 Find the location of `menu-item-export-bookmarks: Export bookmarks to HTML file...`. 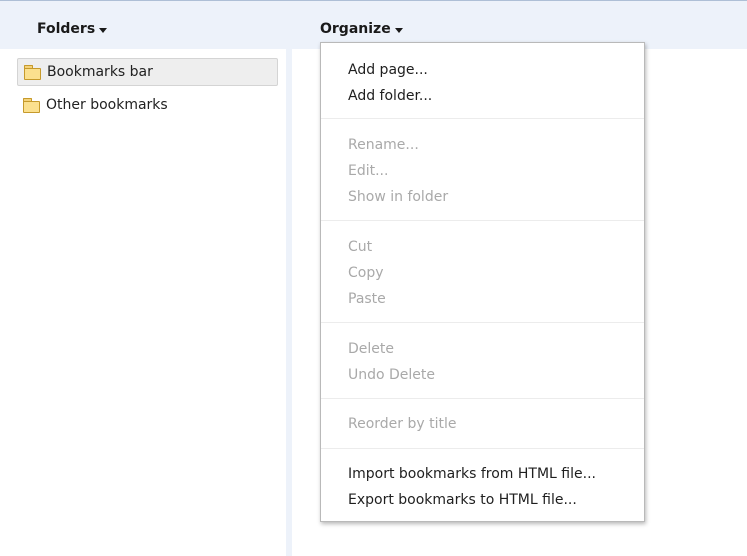

menu-item-export-bookmarks: Export bookmarks to HTML file... is located at coordinates (462, 500).